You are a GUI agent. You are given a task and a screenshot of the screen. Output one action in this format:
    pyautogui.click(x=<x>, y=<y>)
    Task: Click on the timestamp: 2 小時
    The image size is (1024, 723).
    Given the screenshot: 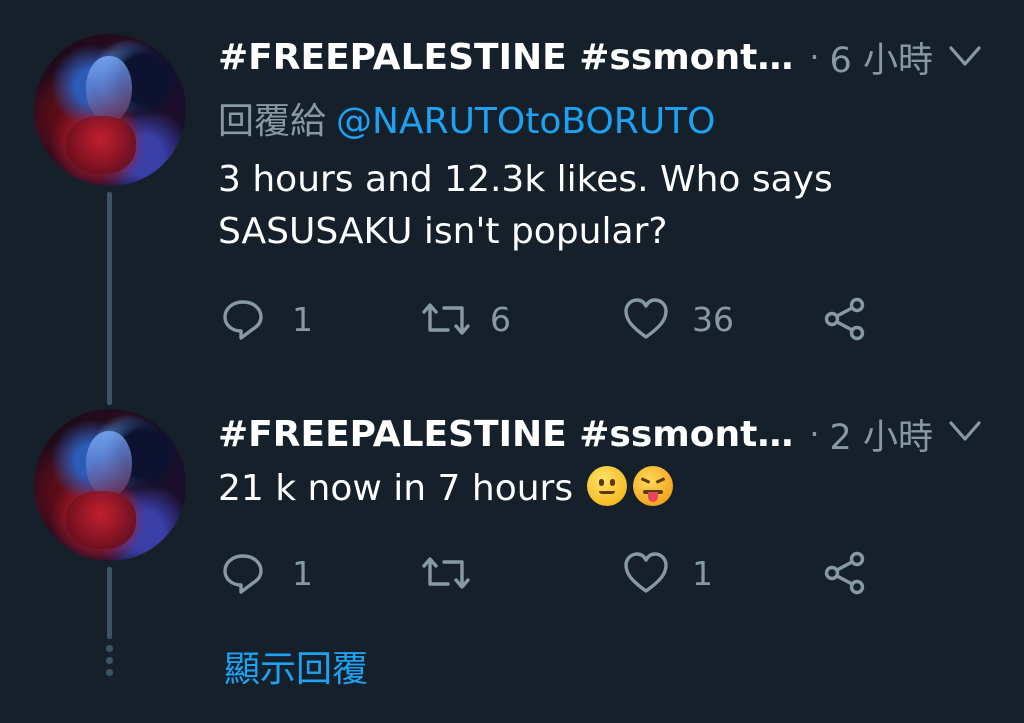 What is the action you would take?
    pyautogui.click(x=881, y=434)
    